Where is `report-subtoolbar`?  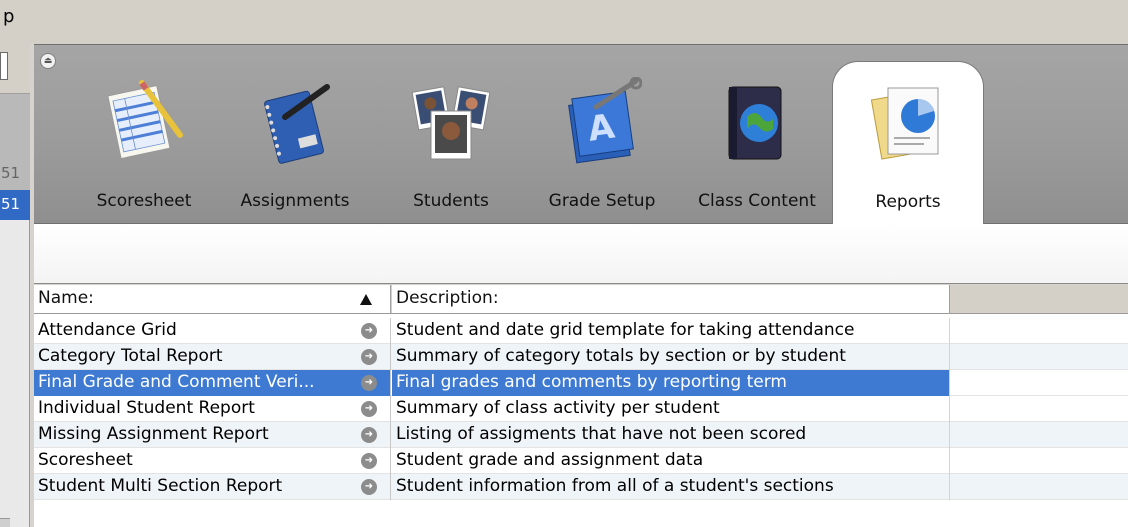
report-subtoolbar is located at coordinates (581, 254).